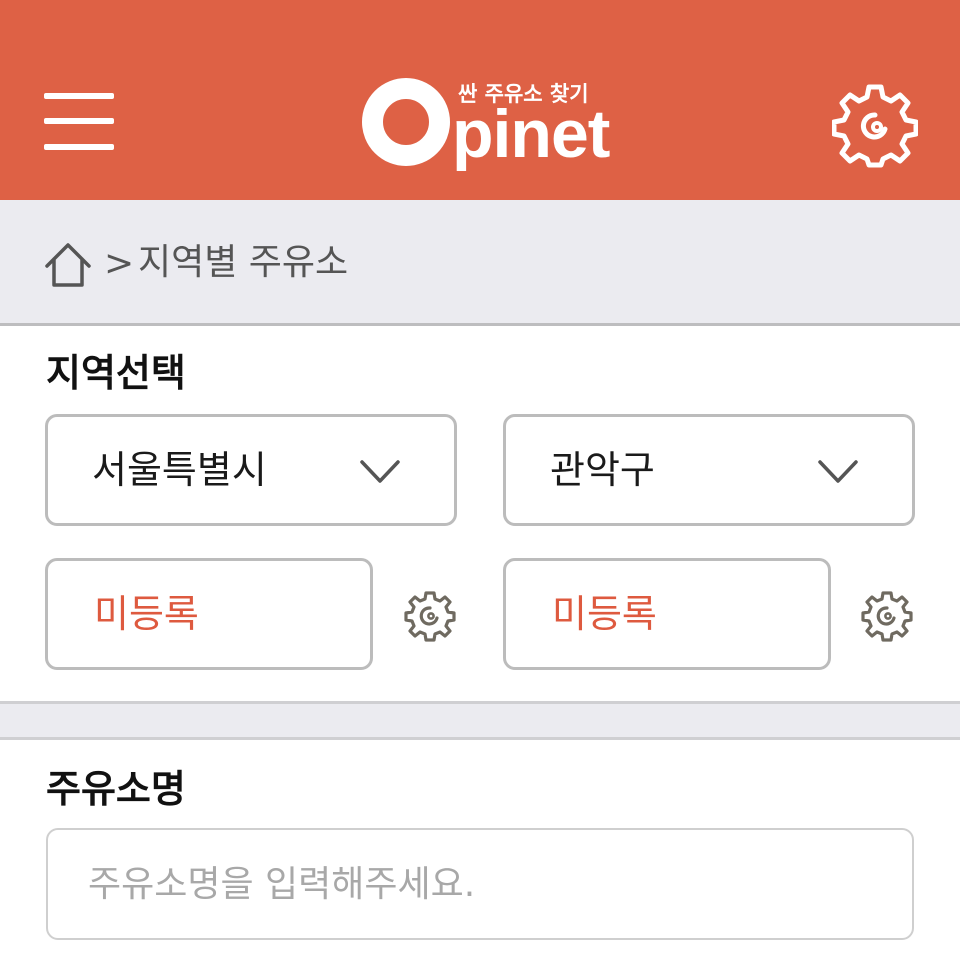  What do you see at coordinates (68, 265) in the screenshot?
I see `home-icon` at bounding box center [68, 265].